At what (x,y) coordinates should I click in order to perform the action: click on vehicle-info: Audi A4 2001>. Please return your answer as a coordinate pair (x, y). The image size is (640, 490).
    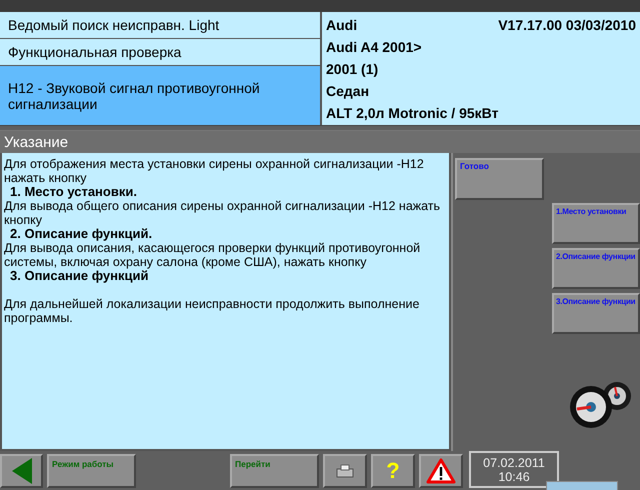
    Looking at the image, I should click on (374, 47).